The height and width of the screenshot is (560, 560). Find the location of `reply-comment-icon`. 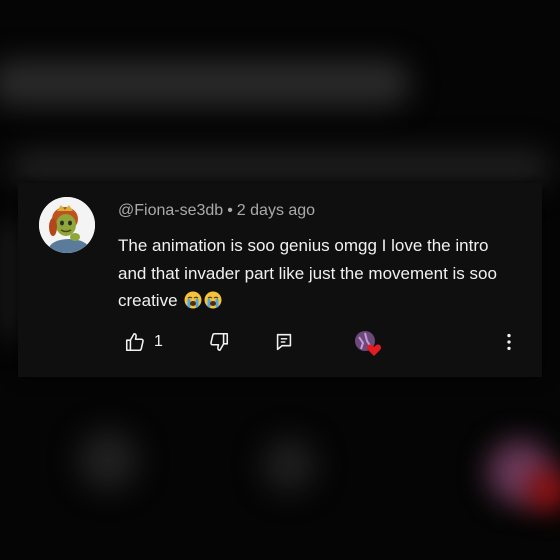

reply-comment-icon is located at coordinates (284, 342).